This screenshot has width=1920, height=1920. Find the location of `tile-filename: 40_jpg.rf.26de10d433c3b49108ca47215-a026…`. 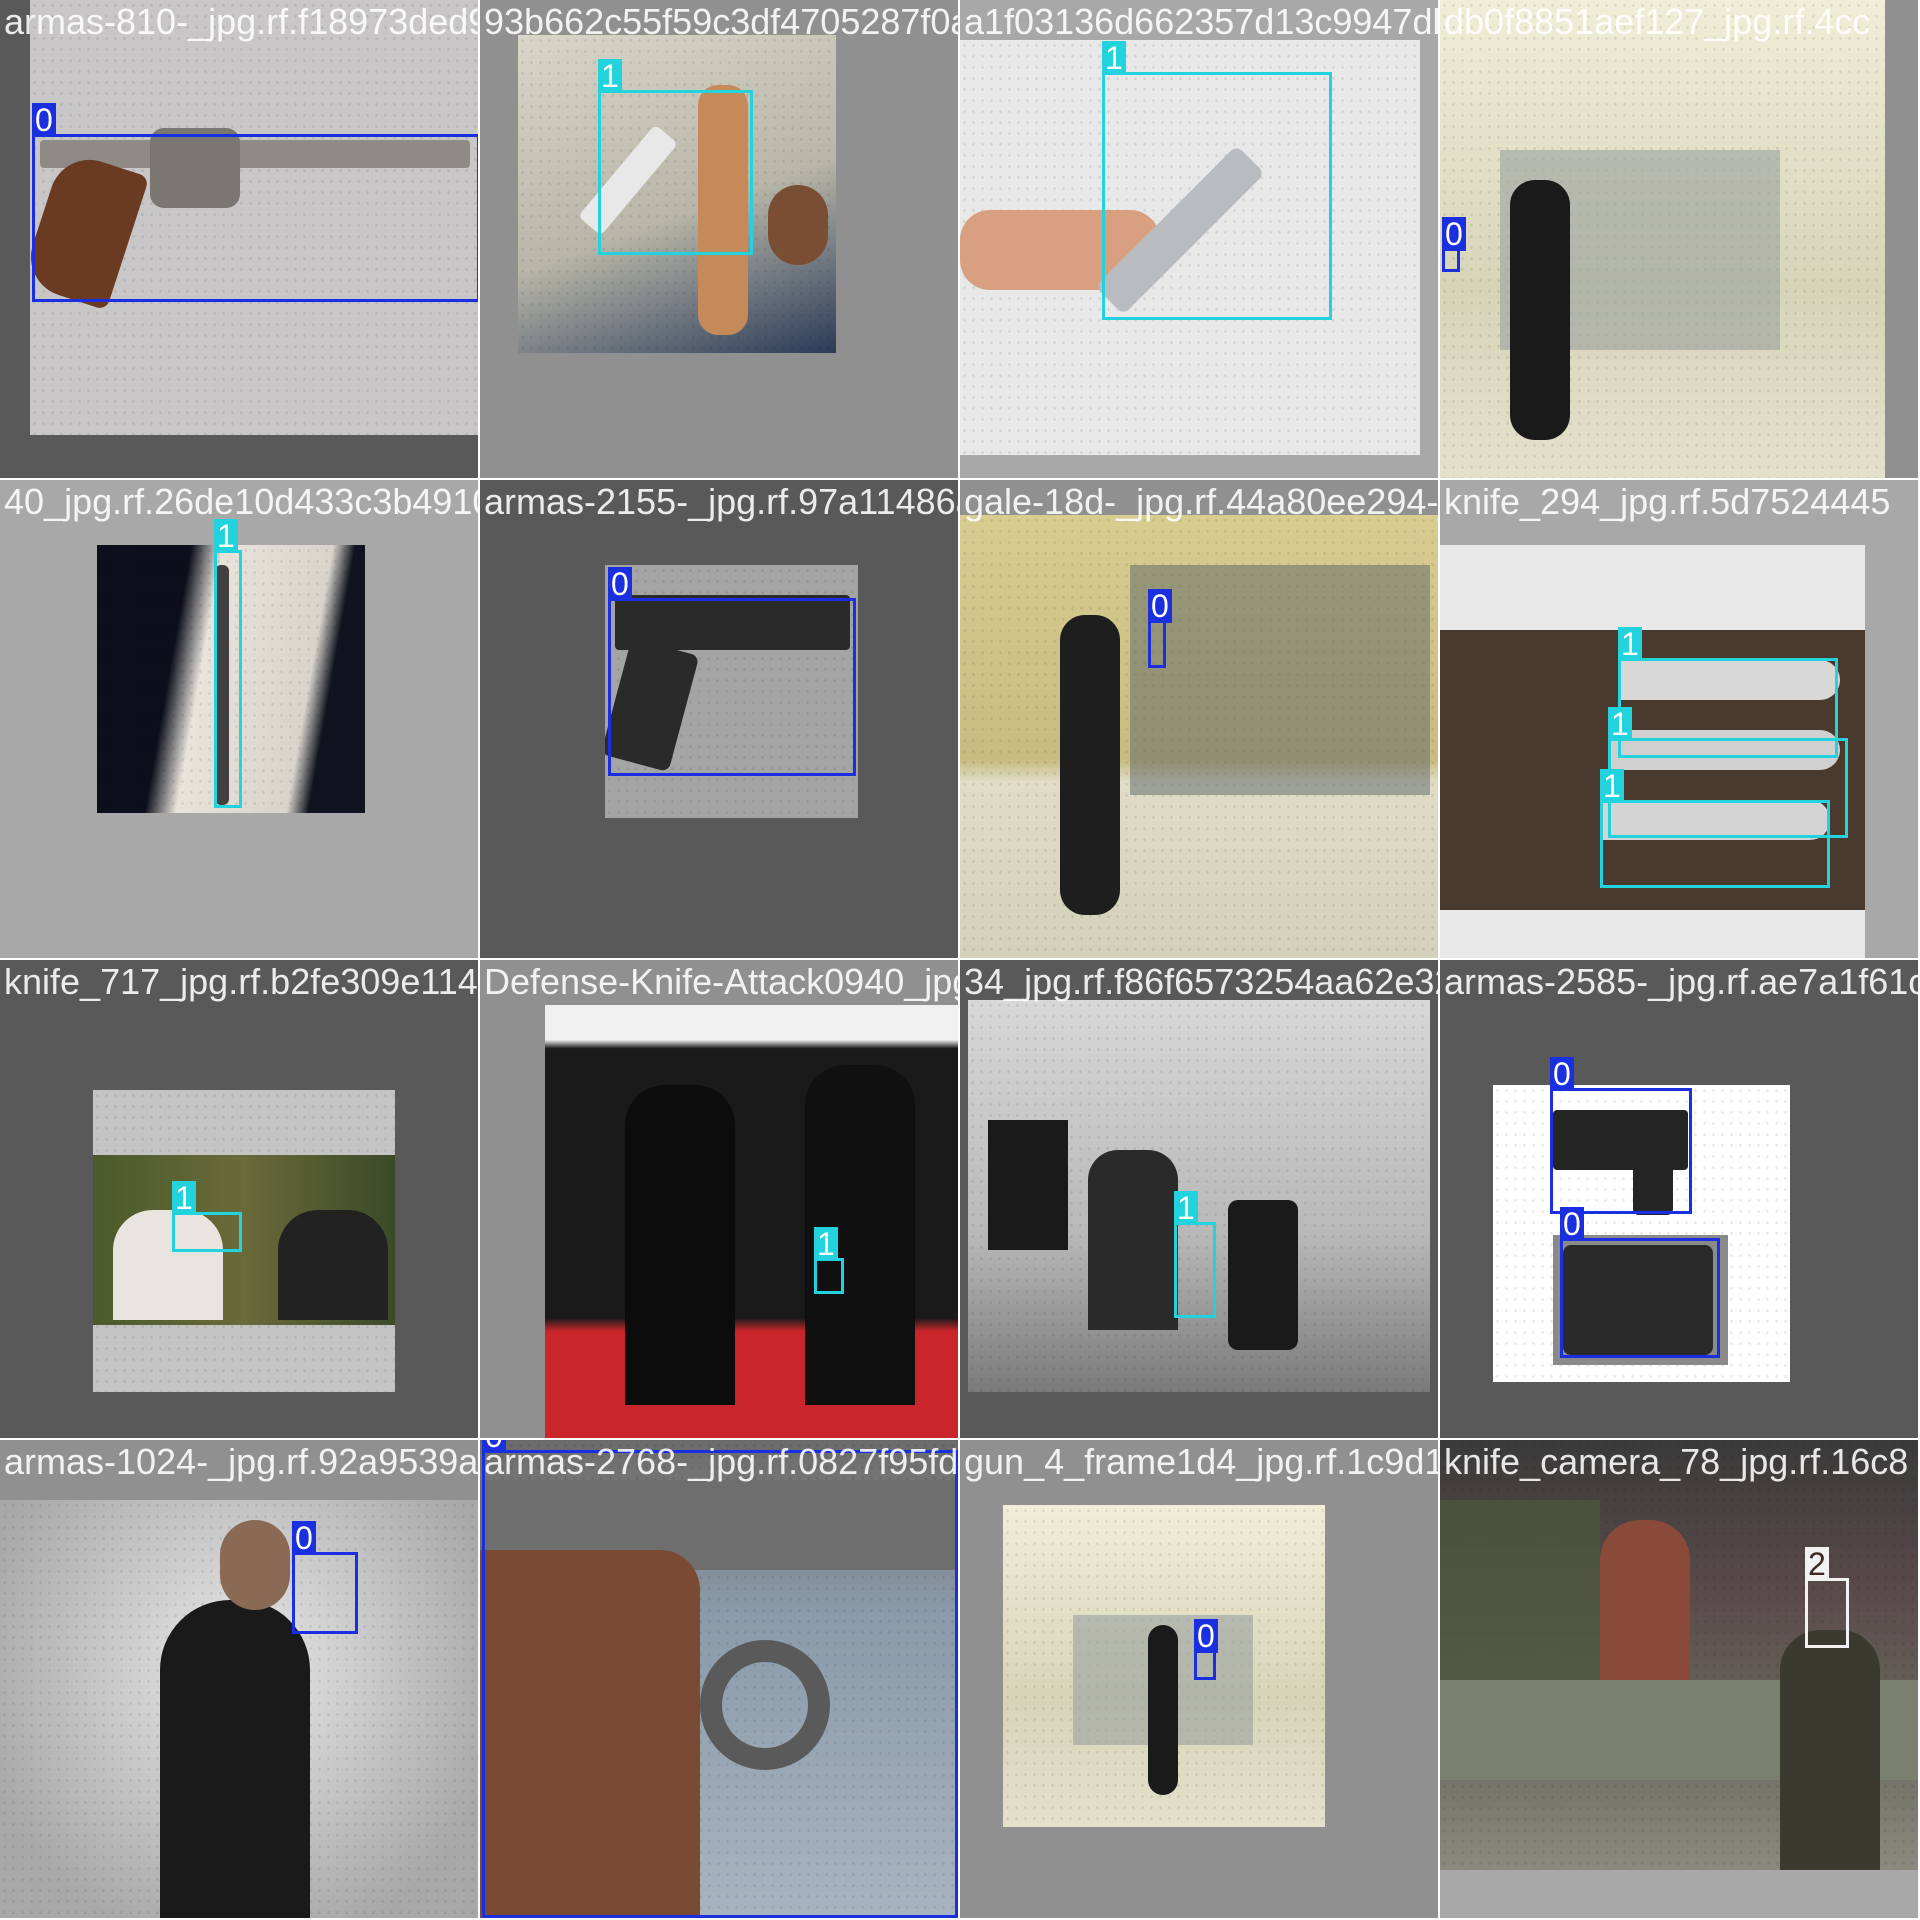

tile-filename: 40_jpg.rf.26de10d433c3b49108ca47215-a026… is located at coordinates (241, 501).